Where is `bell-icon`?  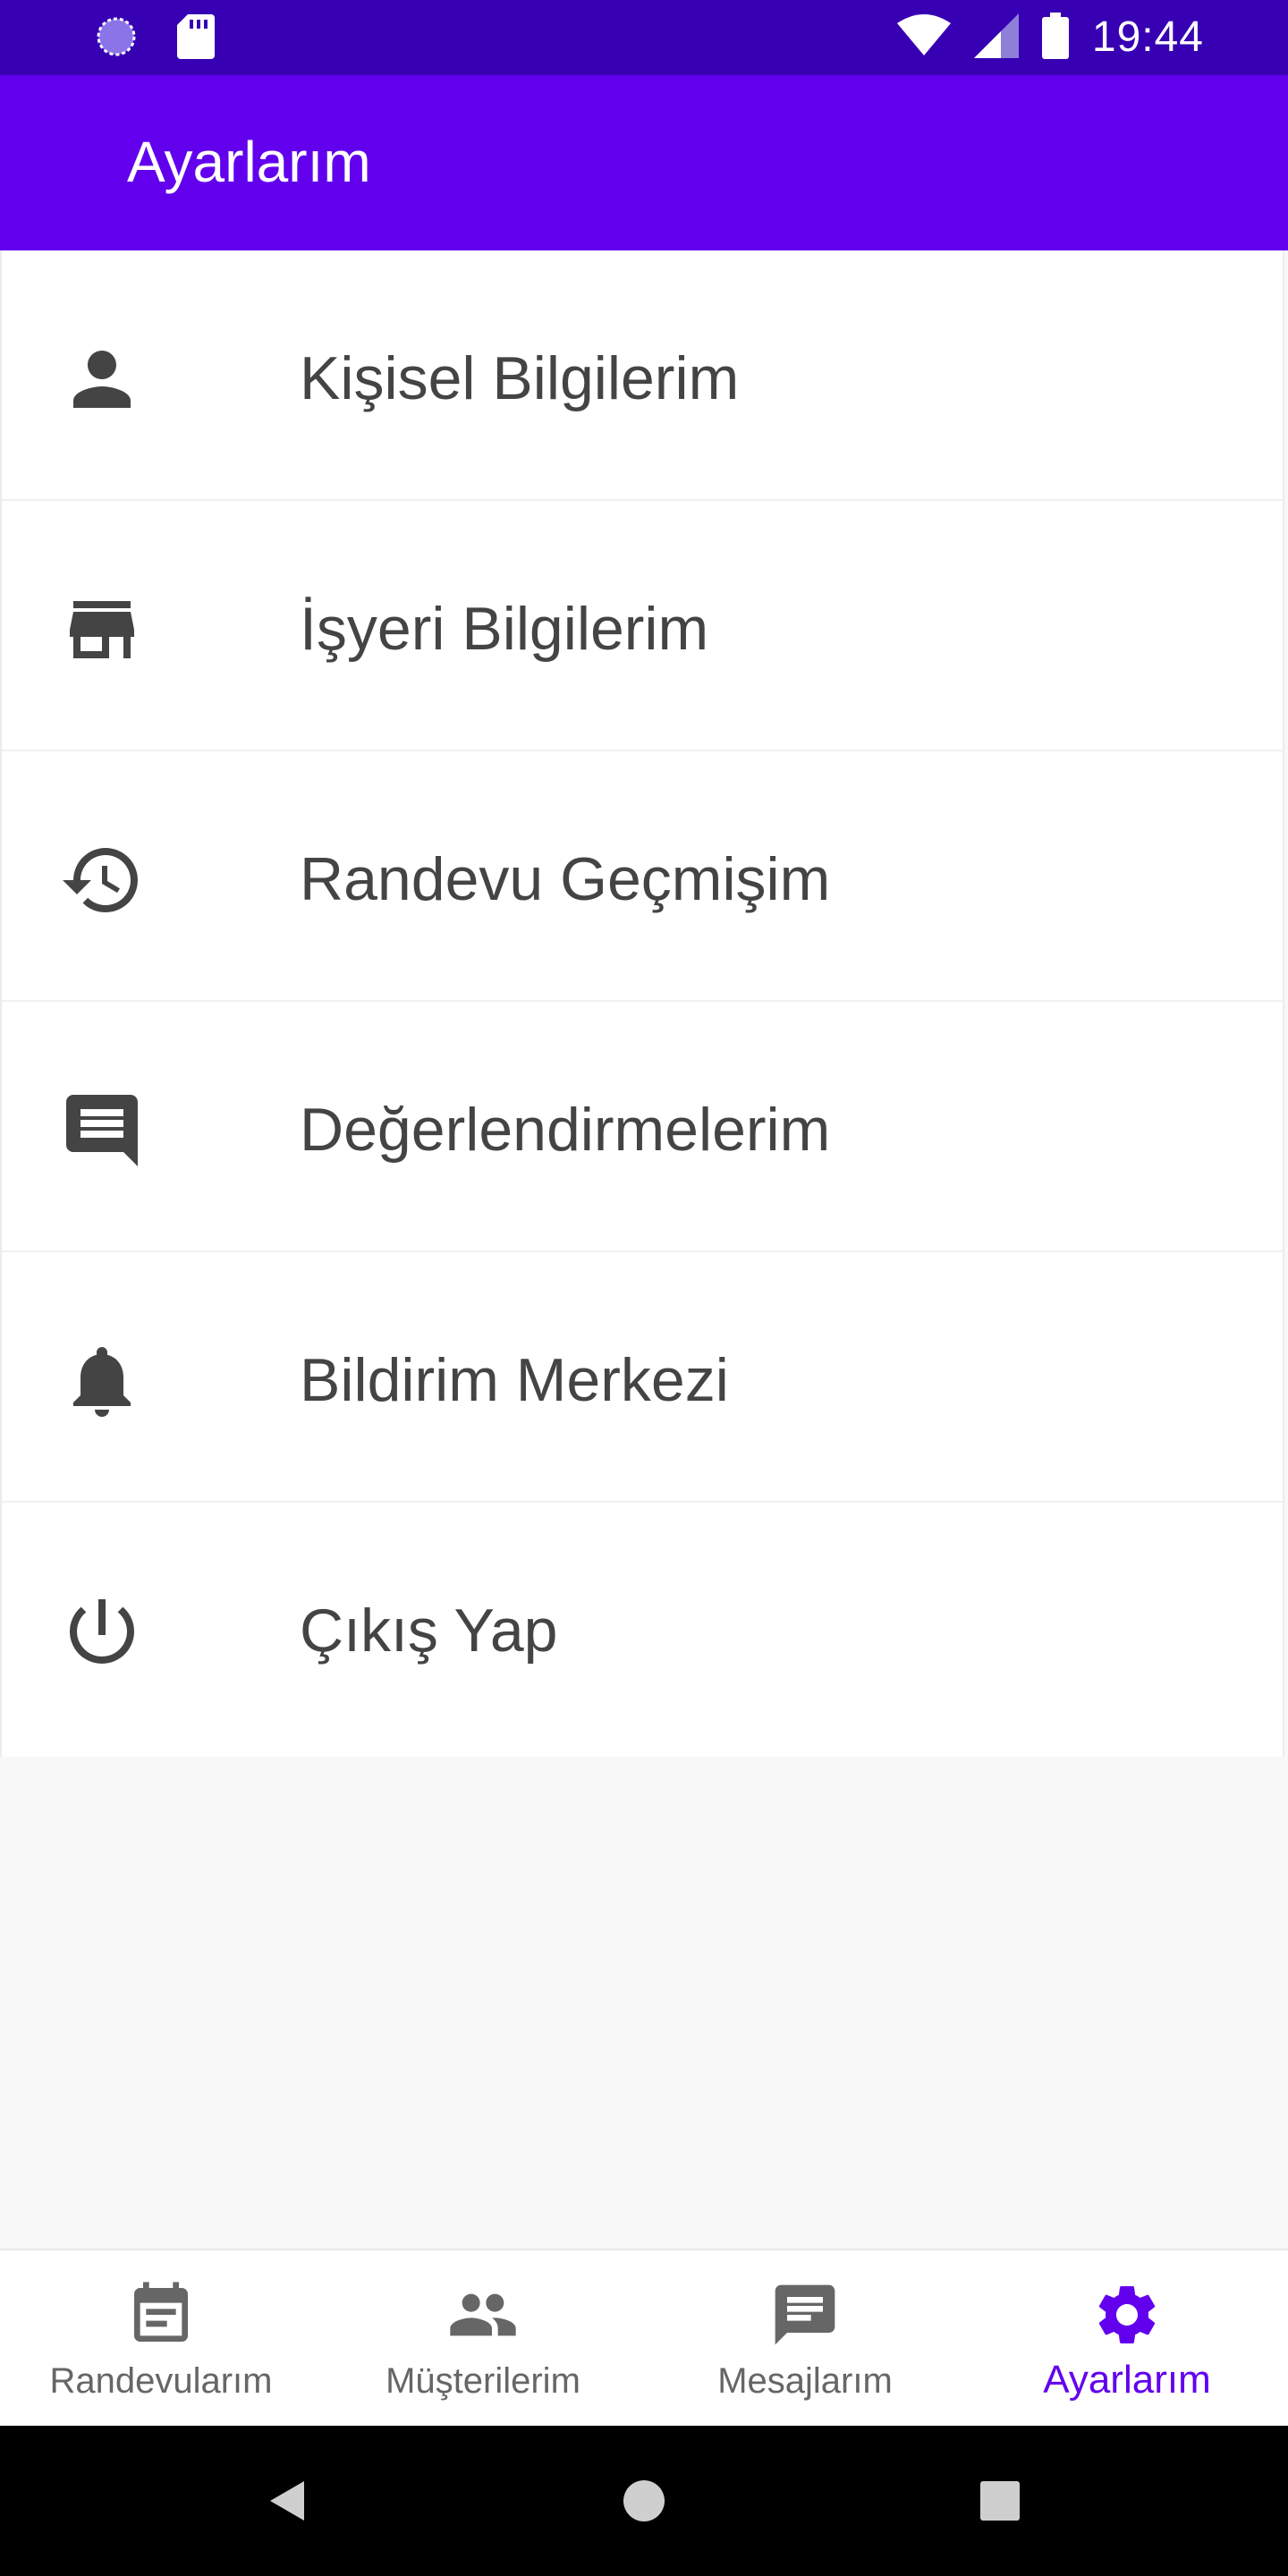 bell-icon is located at coordinates (102, 1381).